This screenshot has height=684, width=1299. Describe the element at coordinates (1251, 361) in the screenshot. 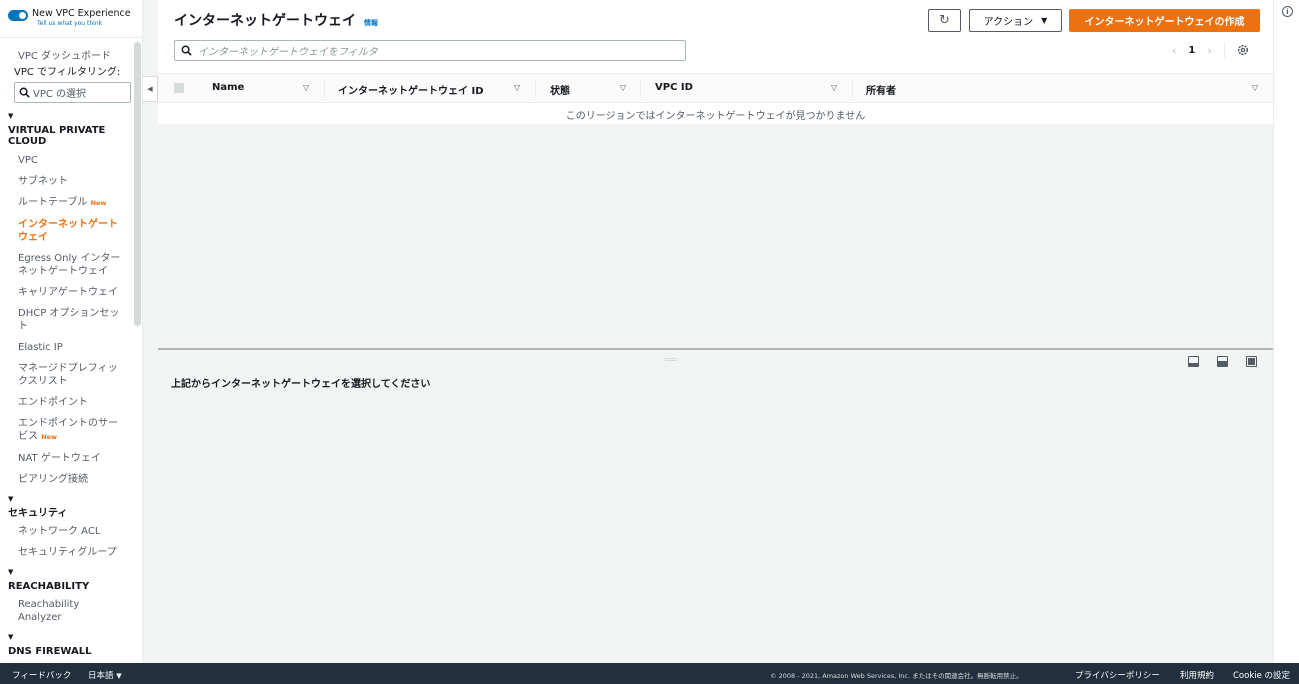

I see `split-full-icon` at that location.